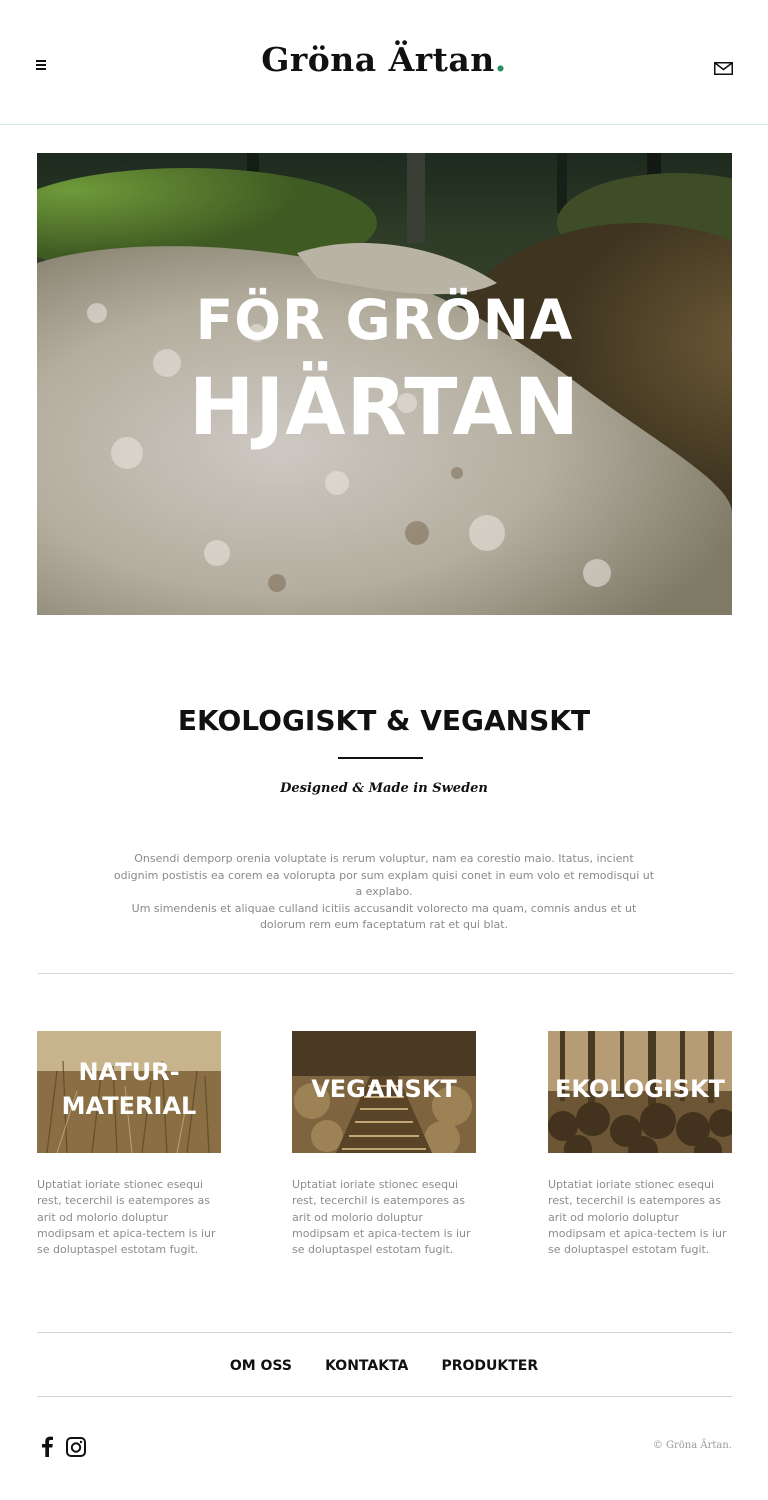 This screenshot has width=768, height=1500. What do you see at coordinates (384, 1396) in the screenshot?
I see `footer-divider-bottom` at bounding box center [384, 1396].